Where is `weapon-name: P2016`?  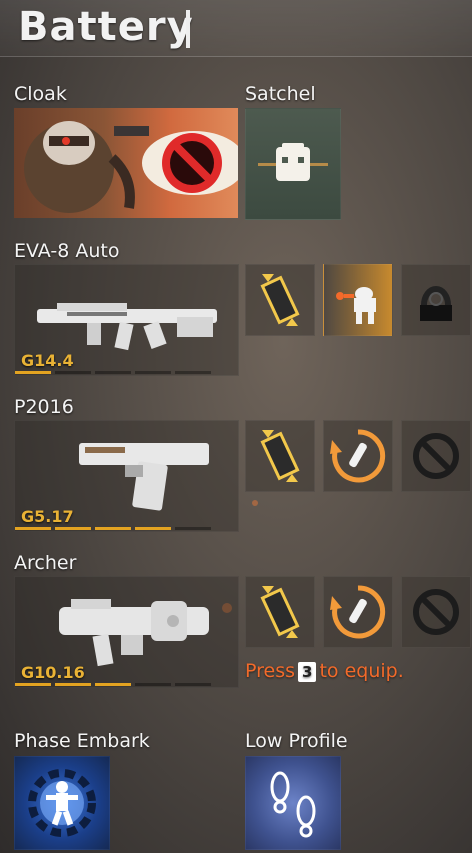 weapon-name: P2016 is located at coordinates (44, 407).